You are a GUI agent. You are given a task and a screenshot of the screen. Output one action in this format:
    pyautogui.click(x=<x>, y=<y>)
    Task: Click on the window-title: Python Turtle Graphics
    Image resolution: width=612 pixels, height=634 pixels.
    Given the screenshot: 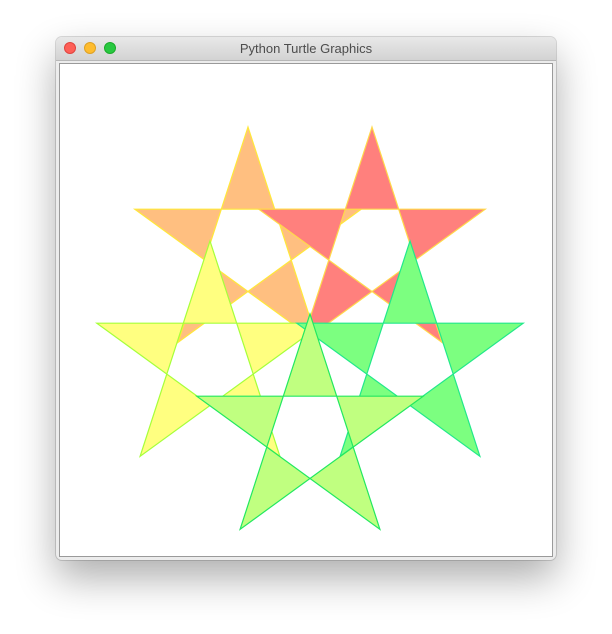 What is the action you would take?
    pyautogui.click(x=306, y=48)
    